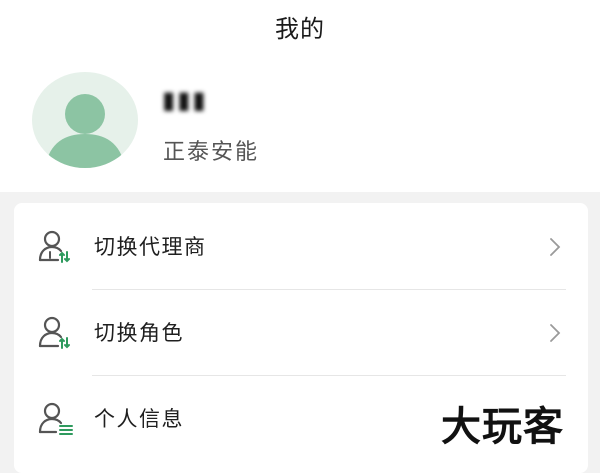 The height and width of the screenshot is (473, 600). Describe the element at coordinates (55, 418) in the screenshot. I see `personal-info-icon` at that location.